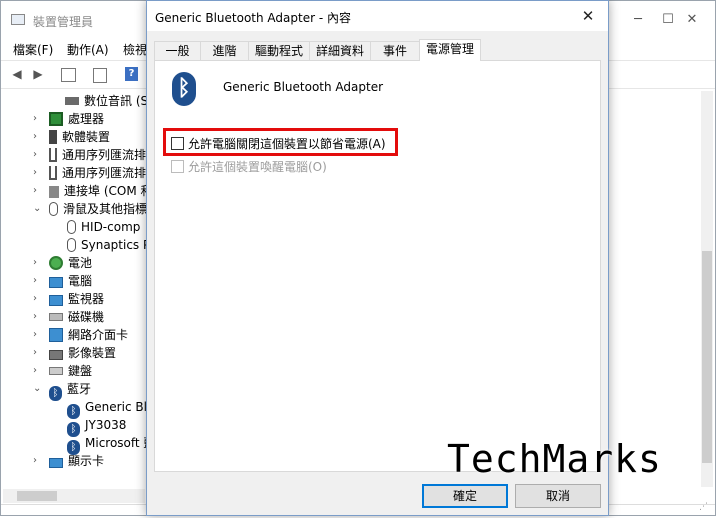 This screenshot has height=518, width=716. I want to click on dialog-close-button: ✕, so click(588, 16).